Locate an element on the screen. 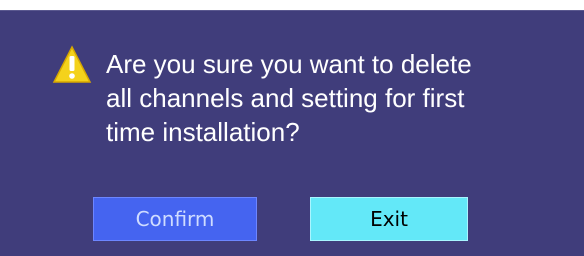 The width and height of the screenshot is (584, 256). confirm-button-label: Confirm is located at coordinates (175, 219).